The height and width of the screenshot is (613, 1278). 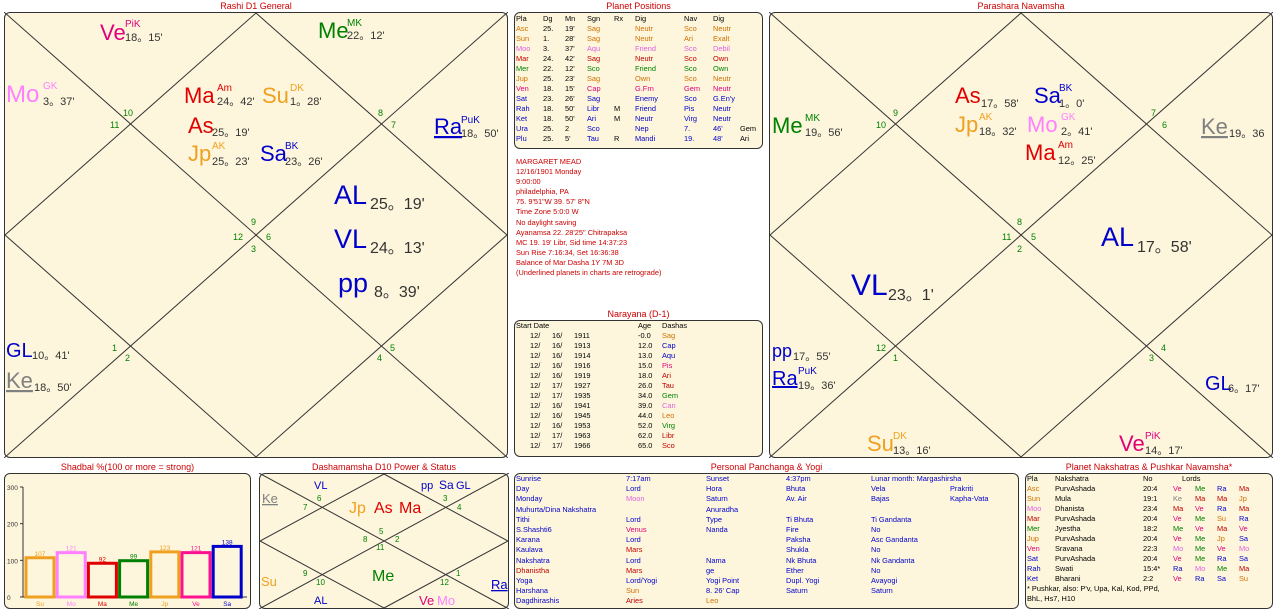 I want to click on bar-category-label: Jp, so click(x=164, y=604).